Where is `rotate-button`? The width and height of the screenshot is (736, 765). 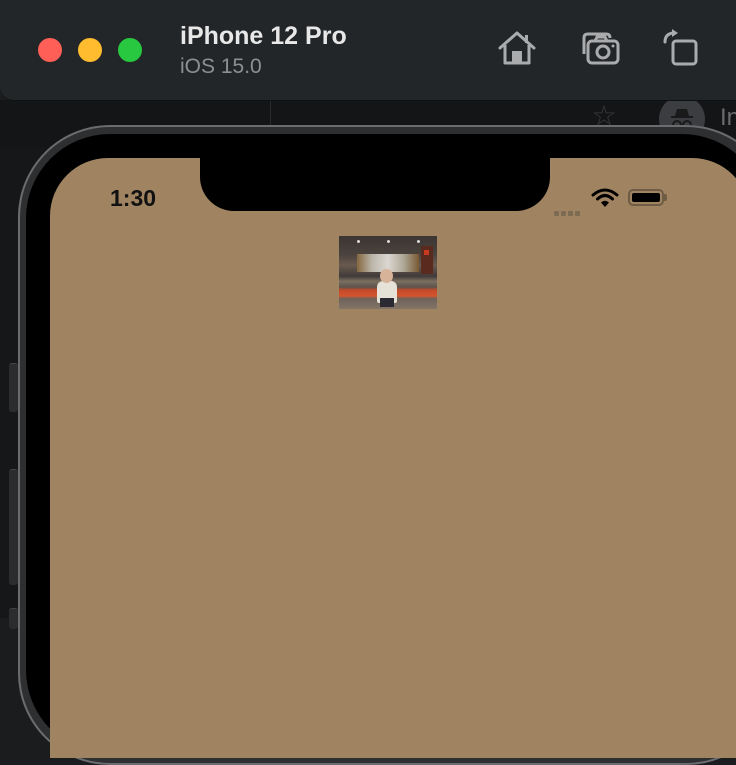 rotate-button is located at coordinates (681, 49).